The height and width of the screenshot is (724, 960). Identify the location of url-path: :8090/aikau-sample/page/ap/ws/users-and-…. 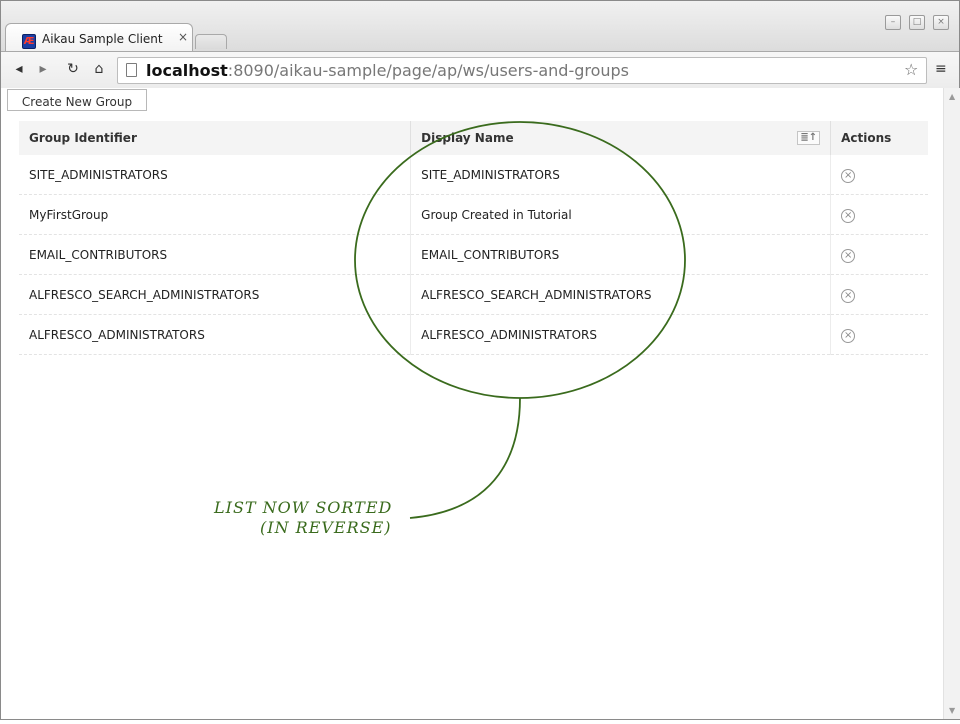
(428, 70).